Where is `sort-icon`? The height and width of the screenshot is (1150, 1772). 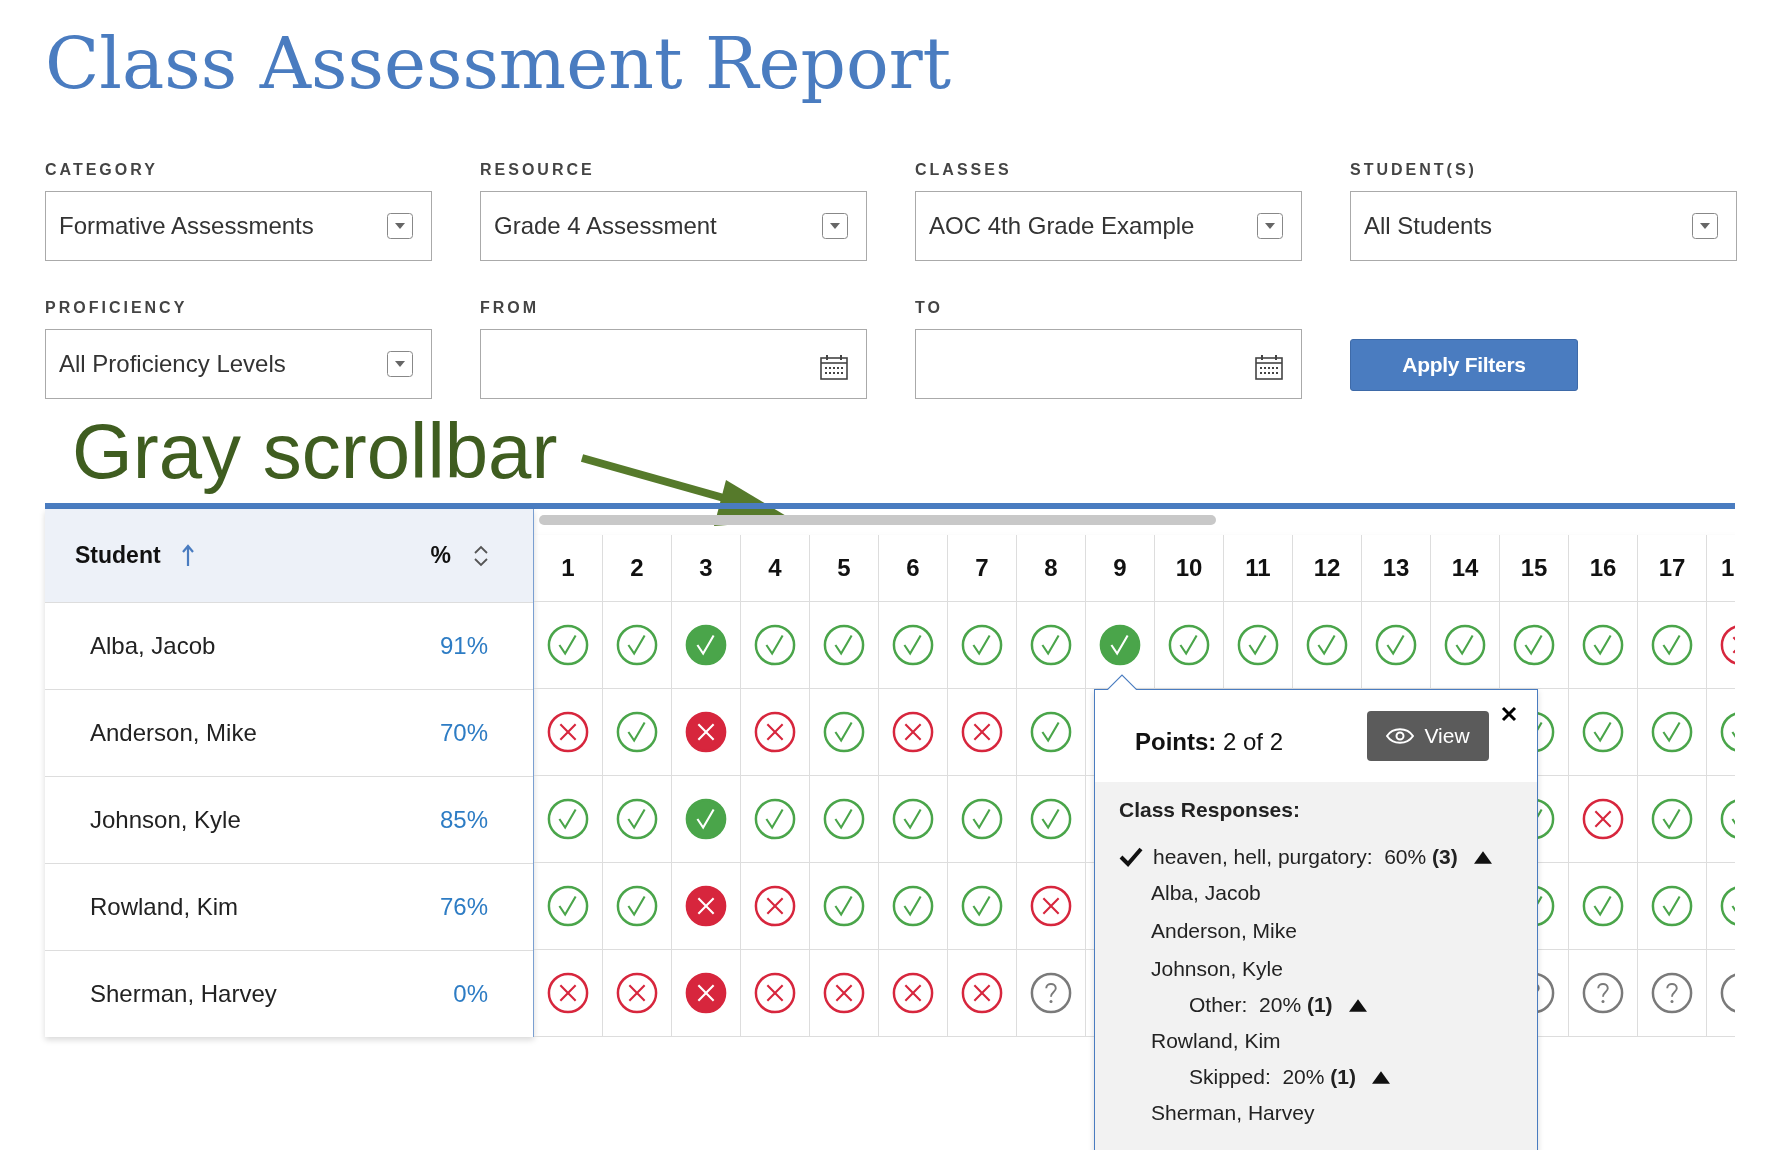
sort-icon is located at coordinates (481, 555).